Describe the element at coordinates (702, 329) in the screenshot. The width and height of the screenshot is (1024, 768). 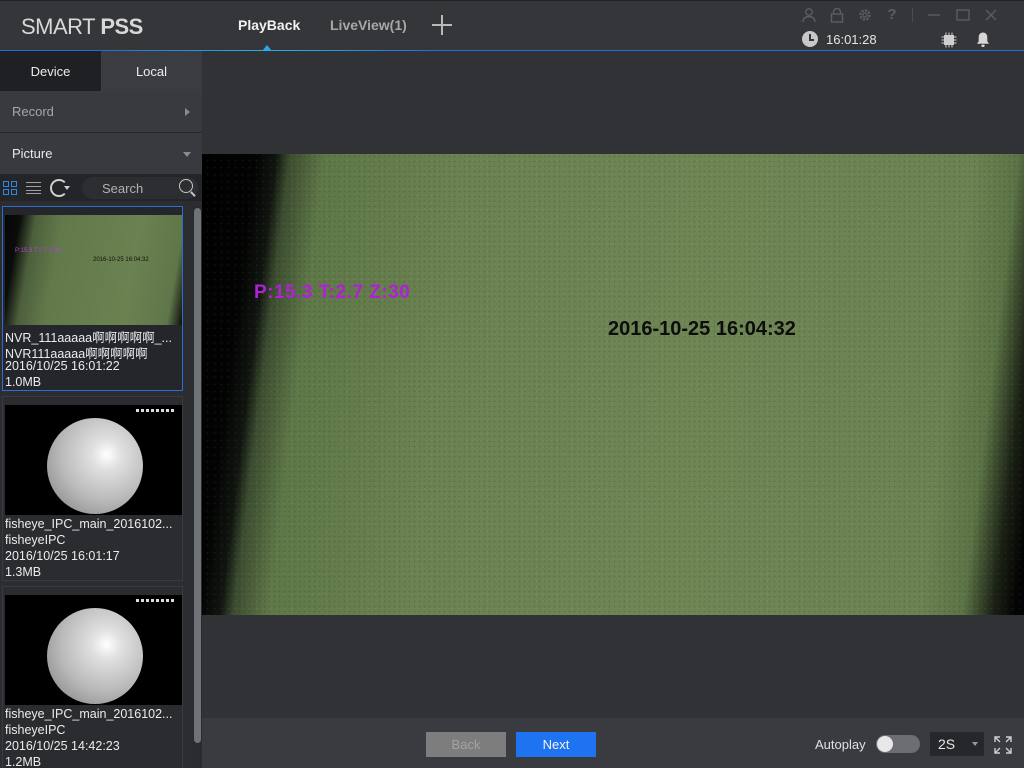
I see `osd-timestamp: 2016-10-25 16:04:32` at that location.